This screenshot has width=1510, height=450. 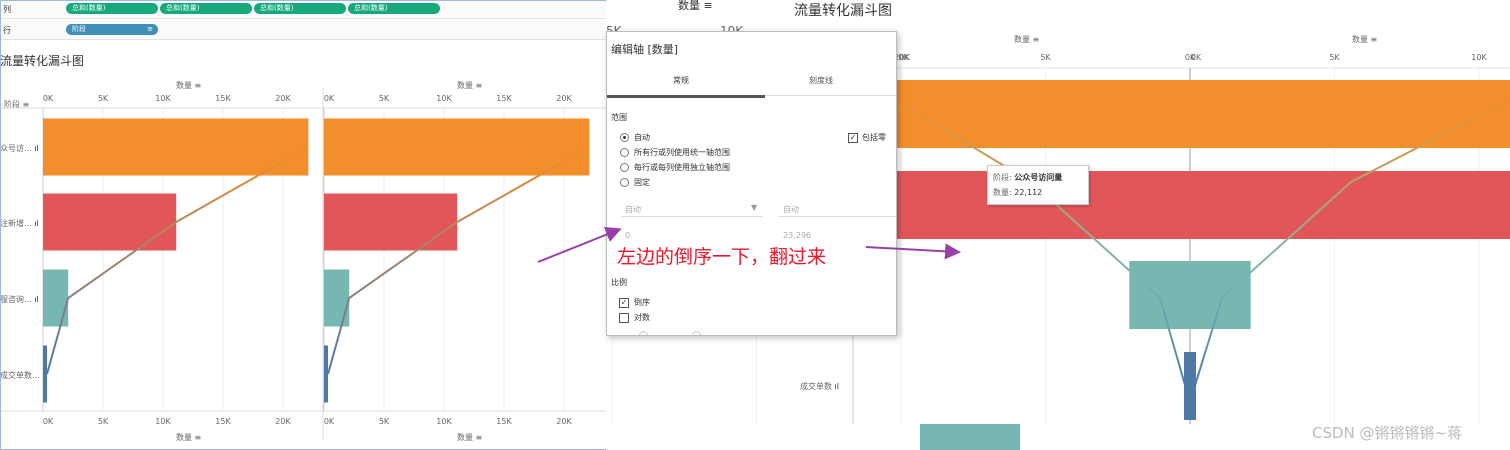 What do you see at coordinates (749, 245) in the screenshot?
I see `annotation-arrows` at bounding box center [749, 245].